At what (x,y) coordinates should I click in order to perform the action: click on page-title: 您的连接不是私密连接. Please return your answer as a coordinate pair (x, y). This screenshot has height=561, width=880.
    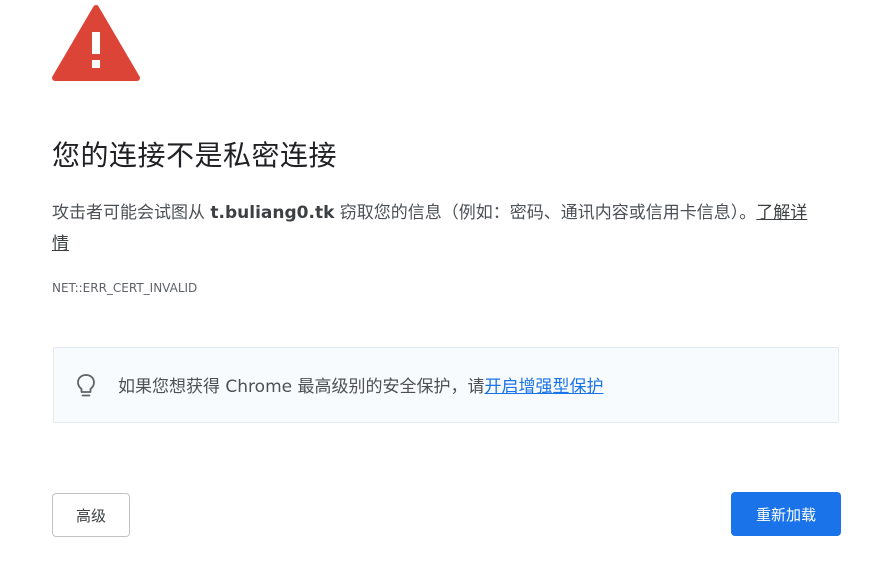
    Looking at the image, I should click on (195, 155).